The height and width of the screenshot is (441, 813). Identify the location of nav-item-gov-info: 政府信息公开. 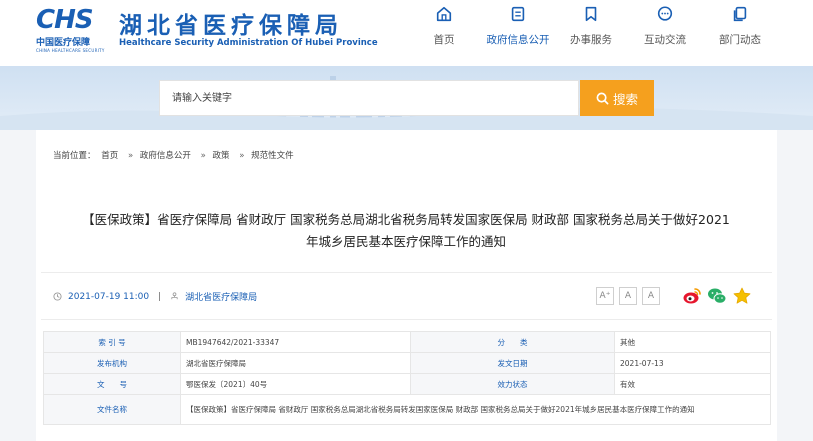
(518, 25).